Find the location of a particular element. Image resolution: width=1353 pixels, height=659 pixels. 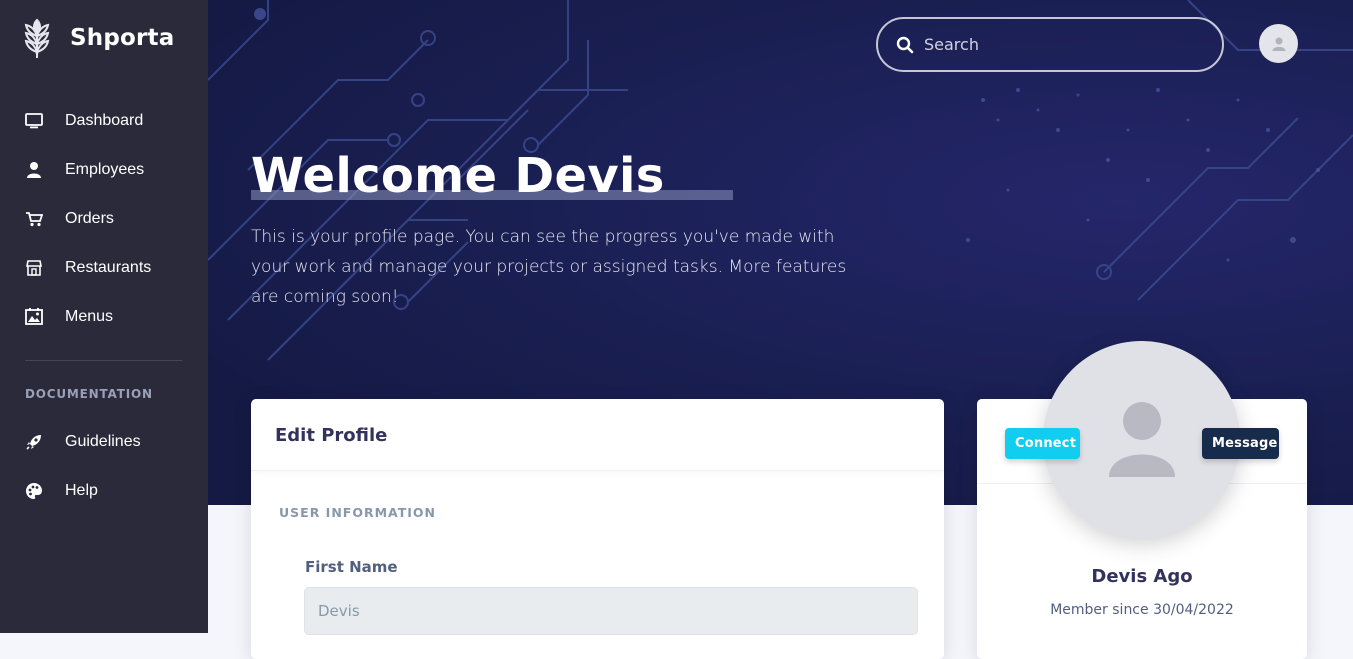

brand: Shporta is located at coordinates (98, 38).